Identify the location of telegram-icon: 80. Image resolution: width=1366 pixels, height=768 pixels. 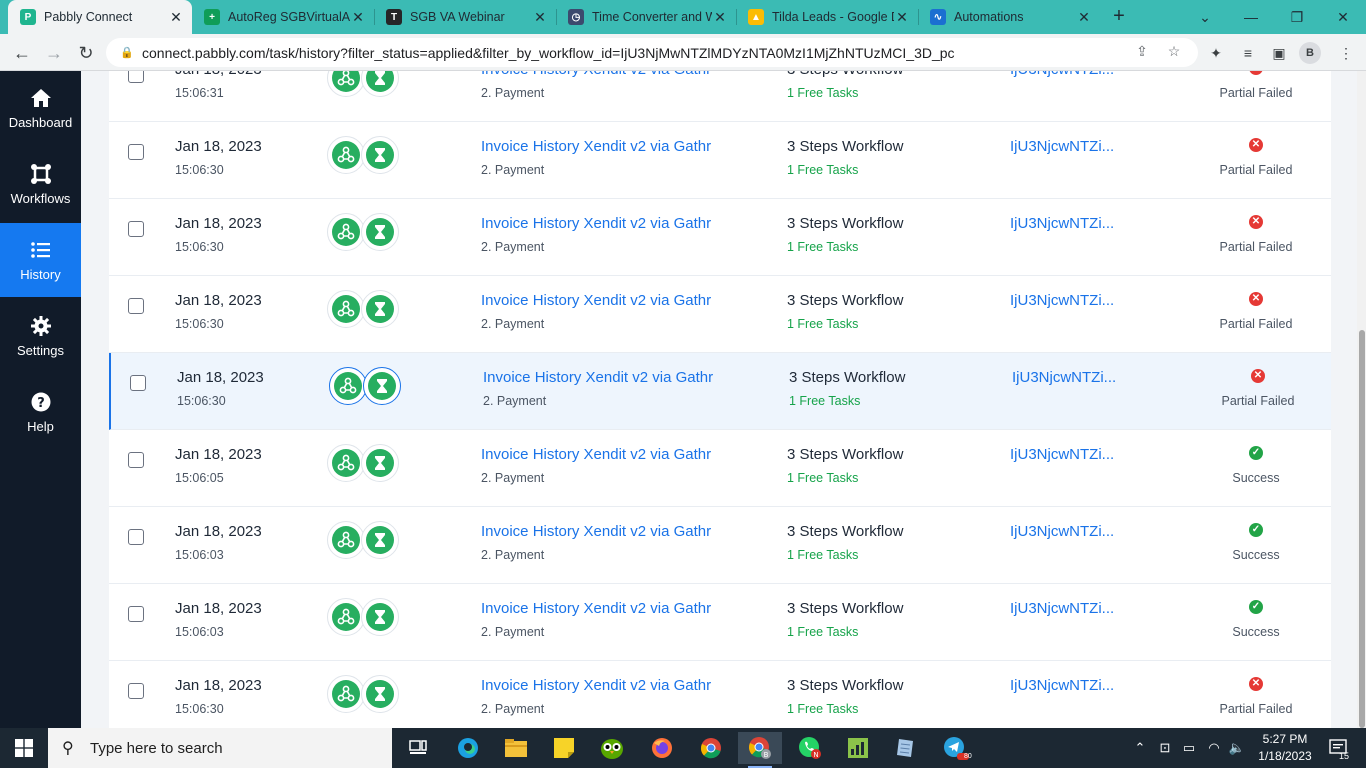
(956, 748).